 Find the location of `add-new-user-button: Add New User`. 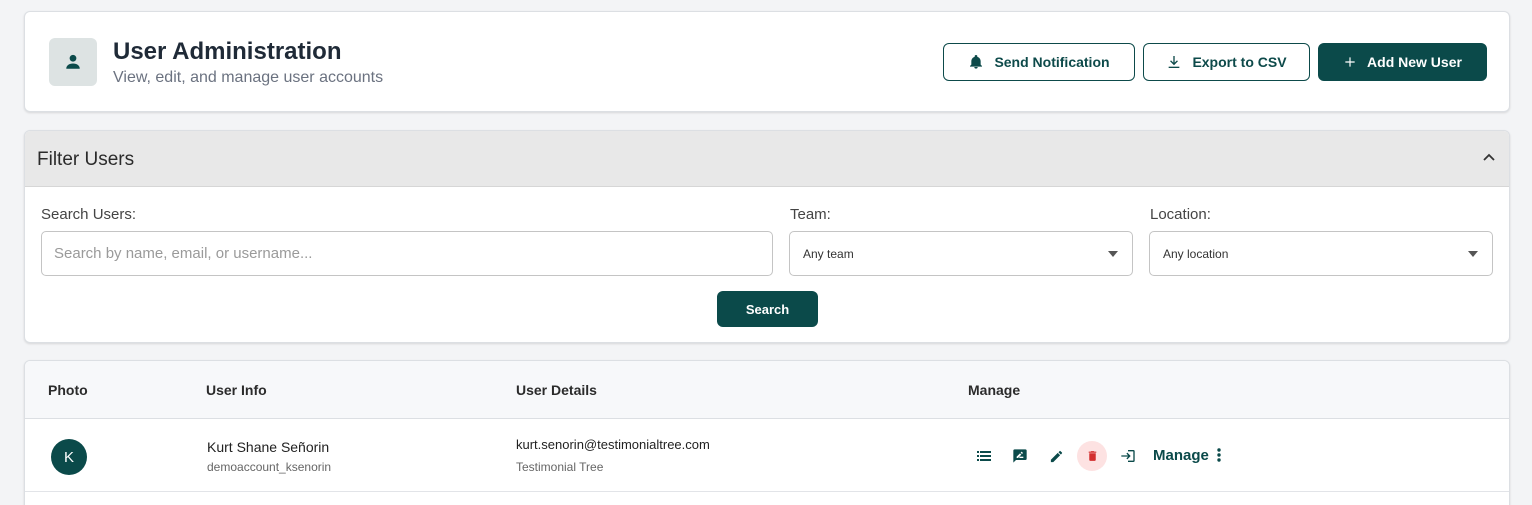

add-new-user-button: Add New User is located at coordinates (1402, 62).